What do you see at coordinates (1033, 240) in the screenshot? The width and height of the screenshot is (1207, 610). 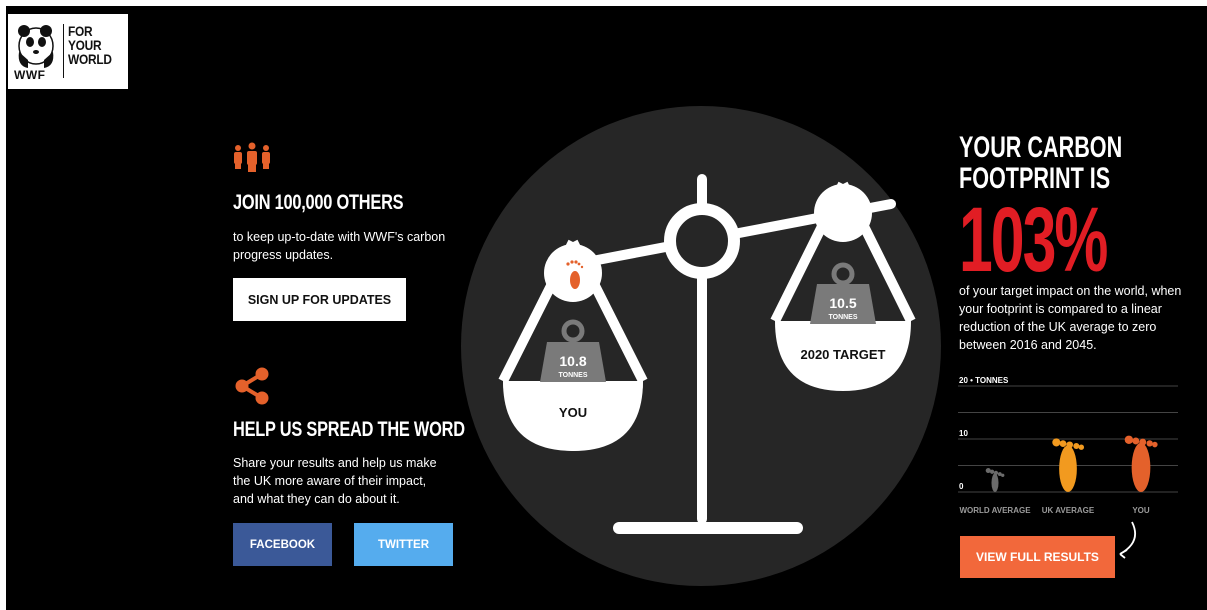 I see `carbon-percentage: 103%` at bounding box center [1033, 240].